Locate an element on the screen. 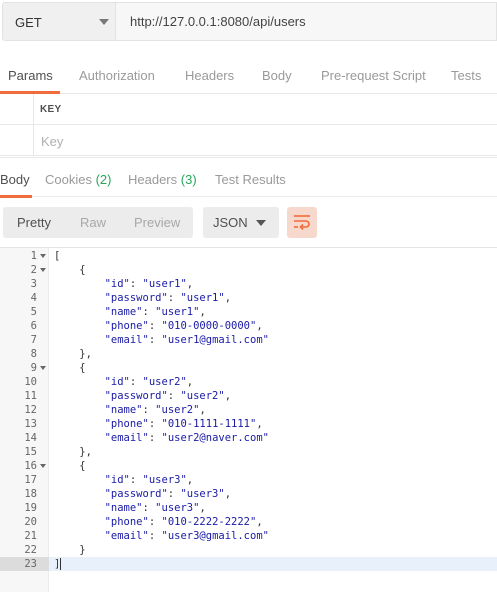 The height and width of the screenshot is (592, 497). tab-test-results: Test Results is located at coordinates (250, 179).